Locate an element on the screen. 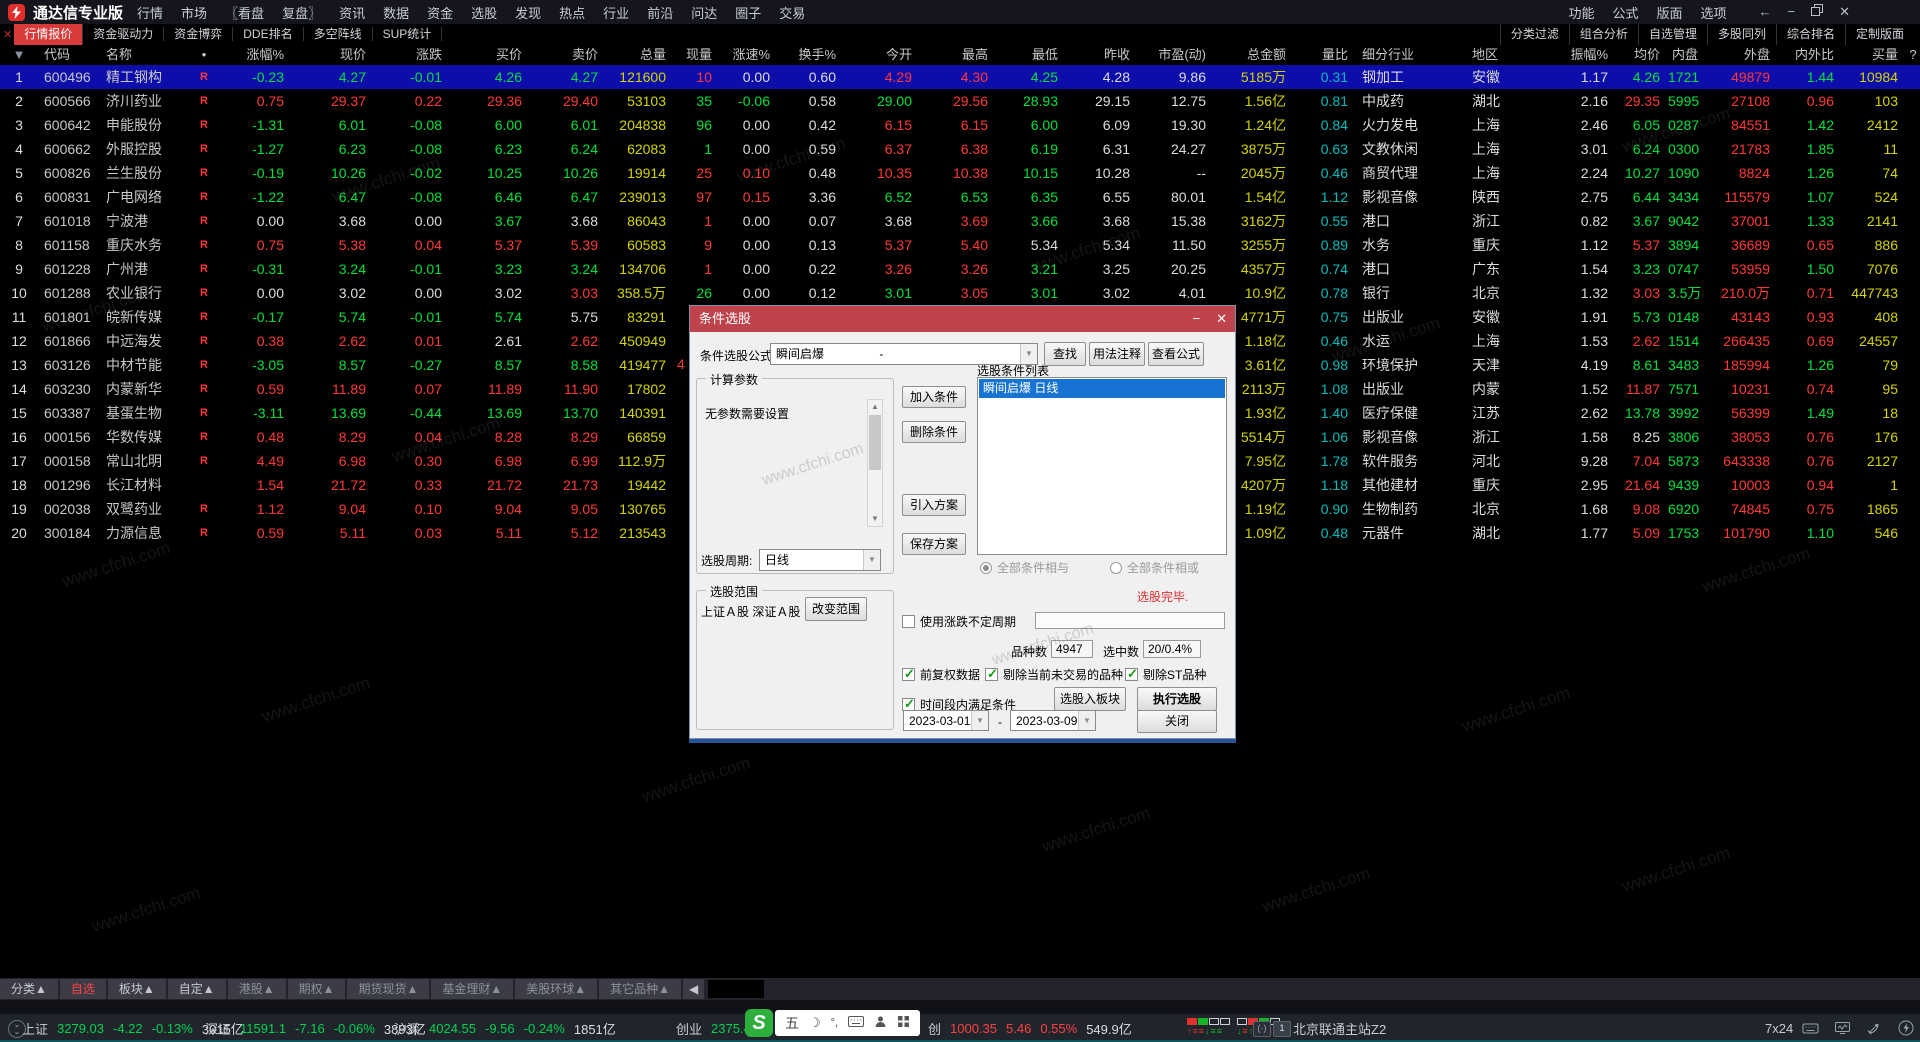  tab-quote-report: 行情报价 is located at coordinates (49, 34).